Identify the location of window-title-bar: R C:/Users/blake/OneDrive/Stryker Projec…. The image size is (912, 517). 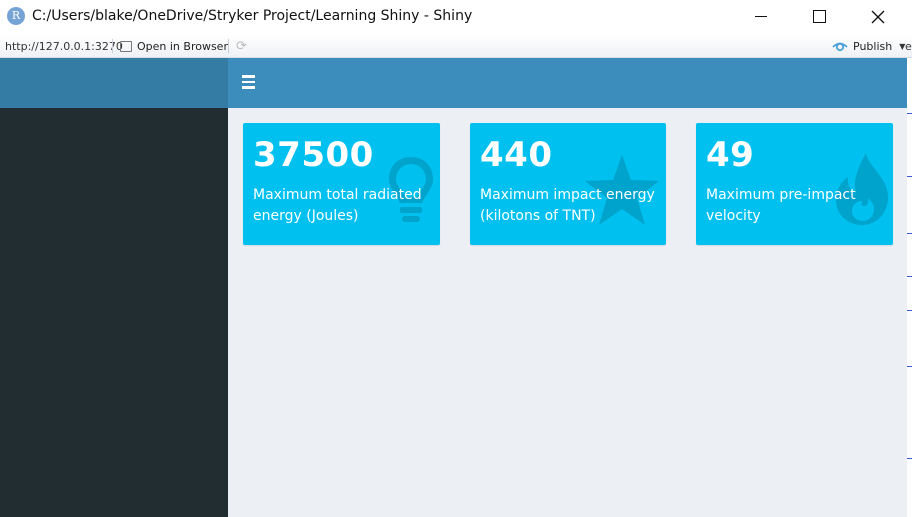
(456, 17).